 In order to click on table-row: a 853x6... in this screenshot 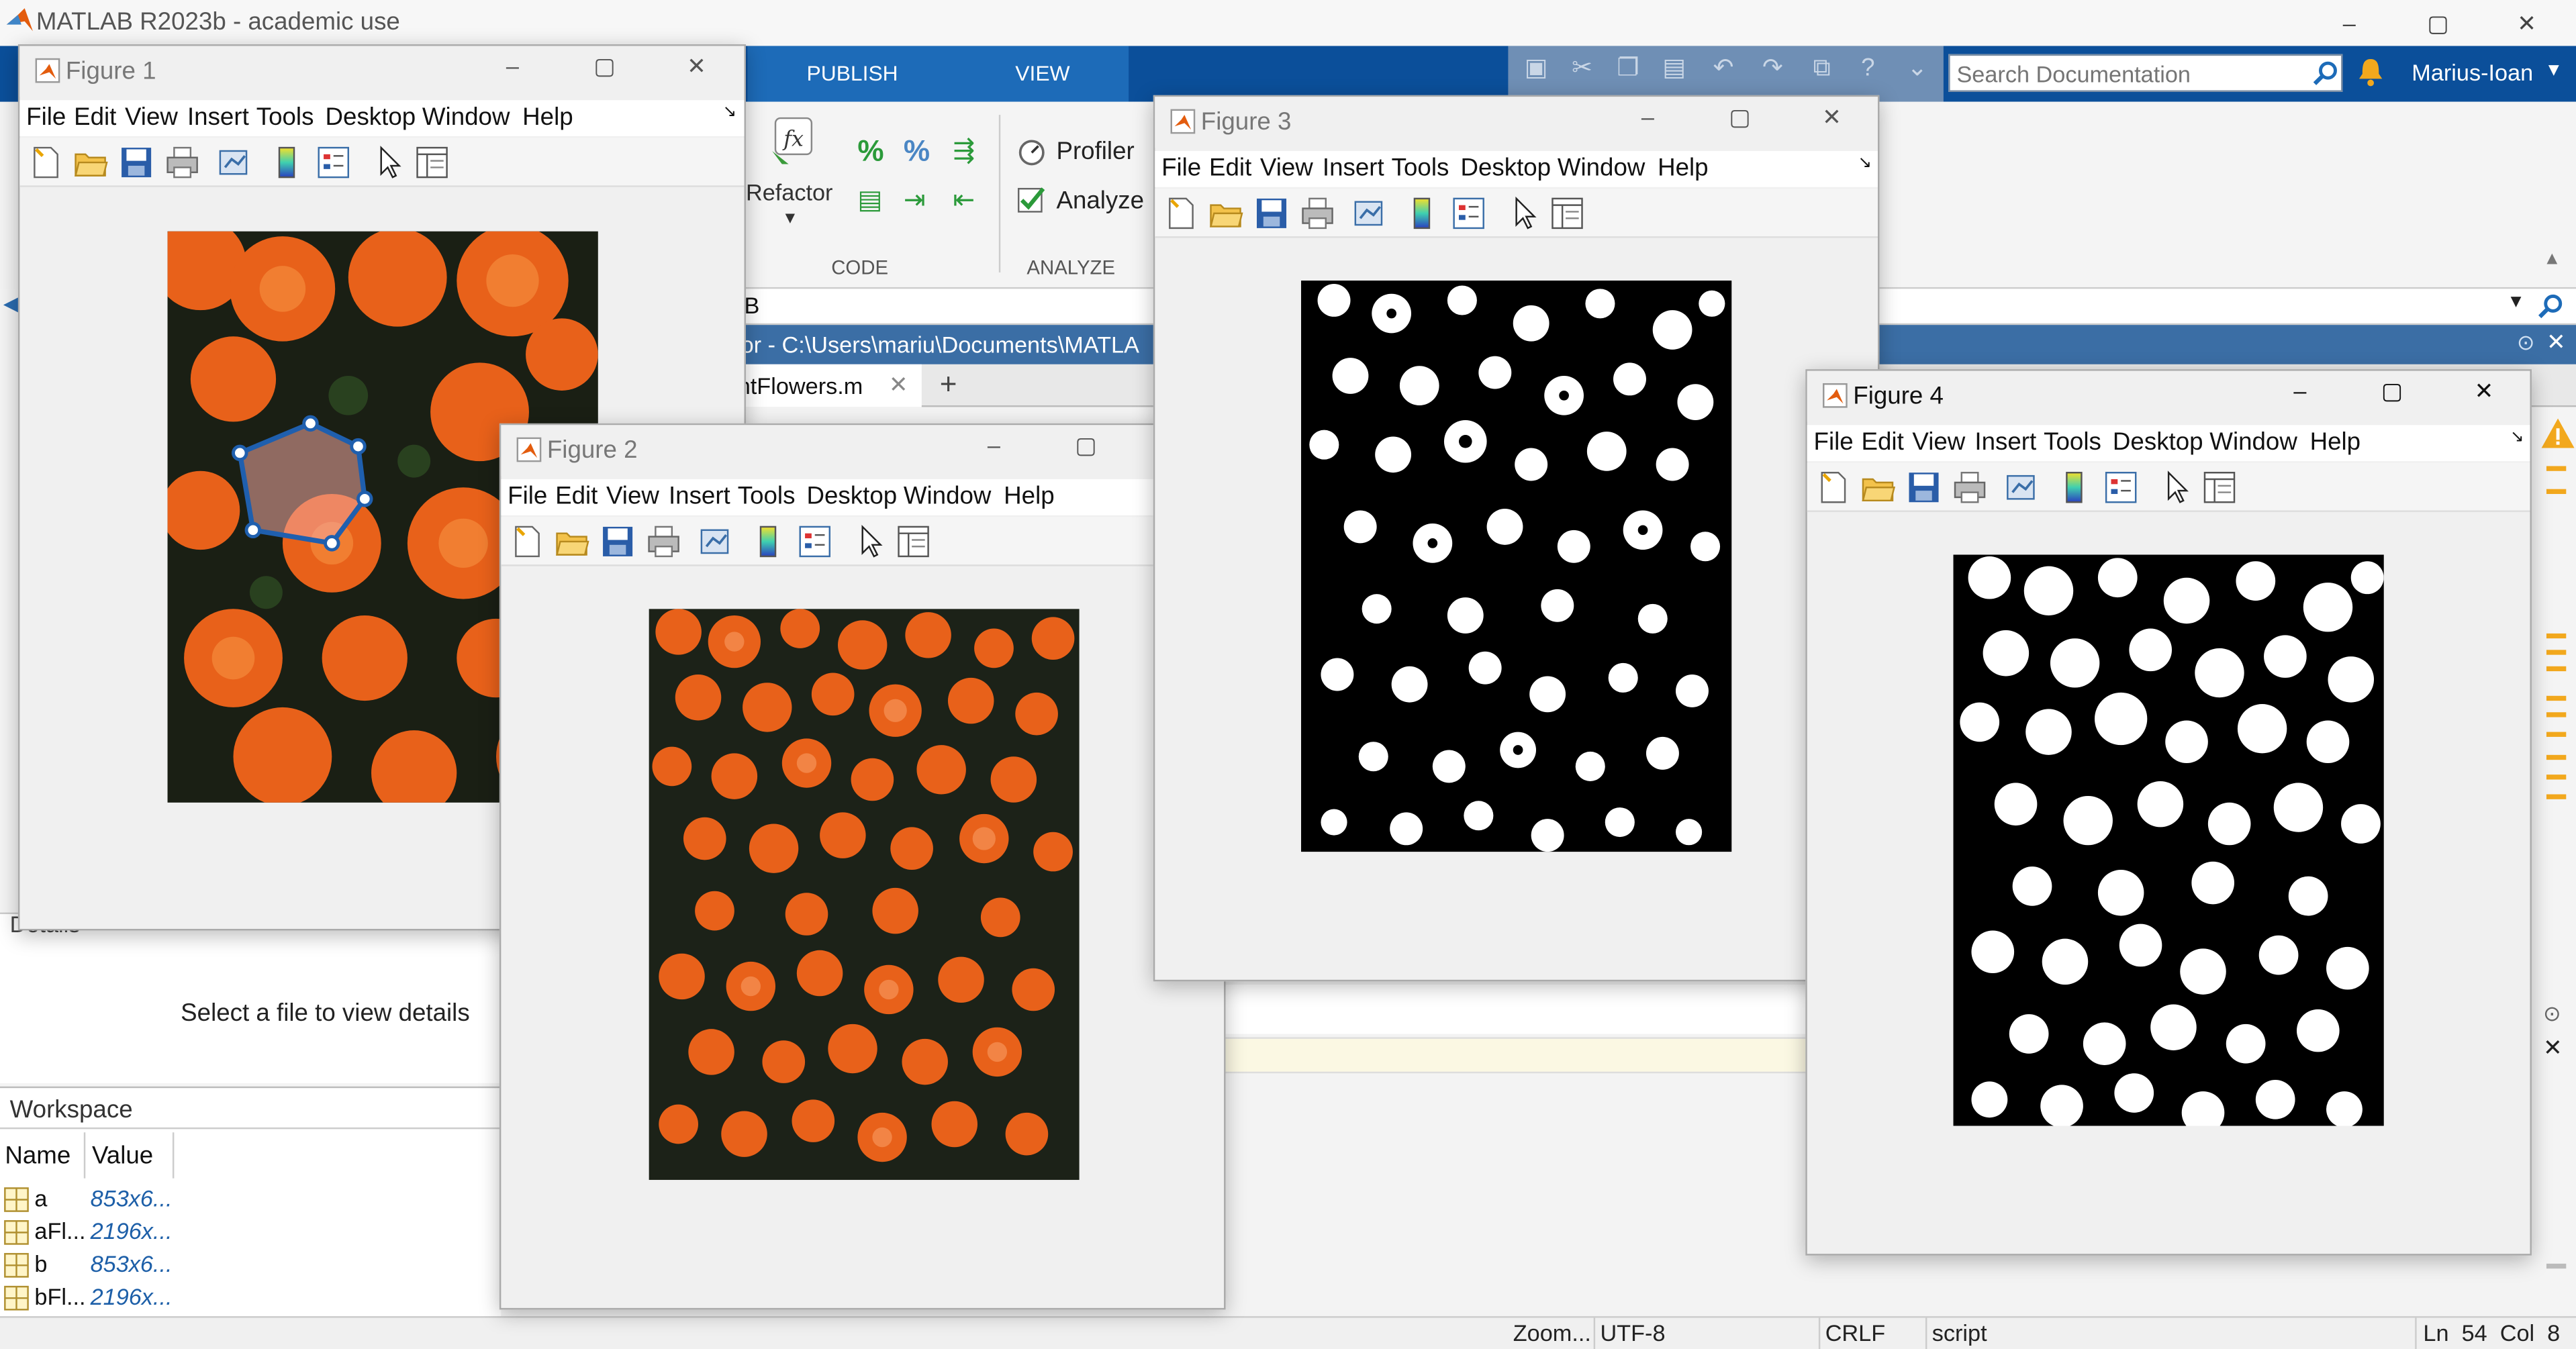, I will do `click(250, 1198)`.